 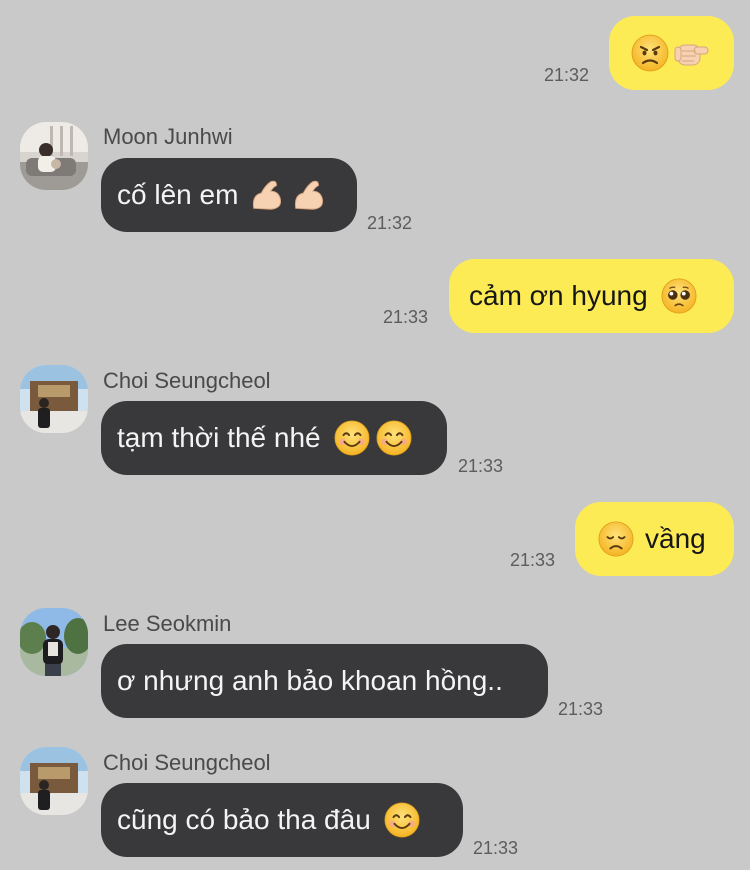 What do you see at coordinates (167, 623) in the screenshot?
I see `sender-name: Lee Seokmin` at bounding box center [167, 623].